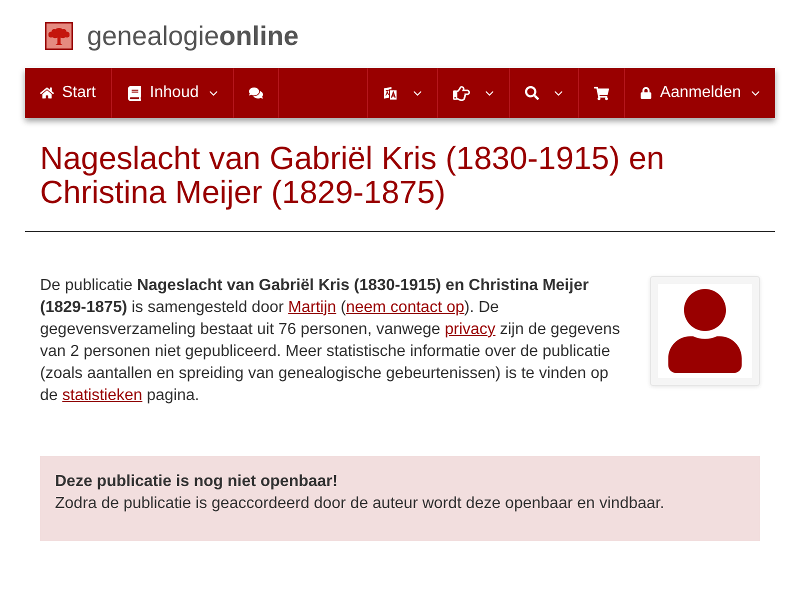 The image size is (800, 600). What do you see at coordinates (312, 307) in the screenshot?
I see `author-link: Martijn` at bounding box center [312, 307].